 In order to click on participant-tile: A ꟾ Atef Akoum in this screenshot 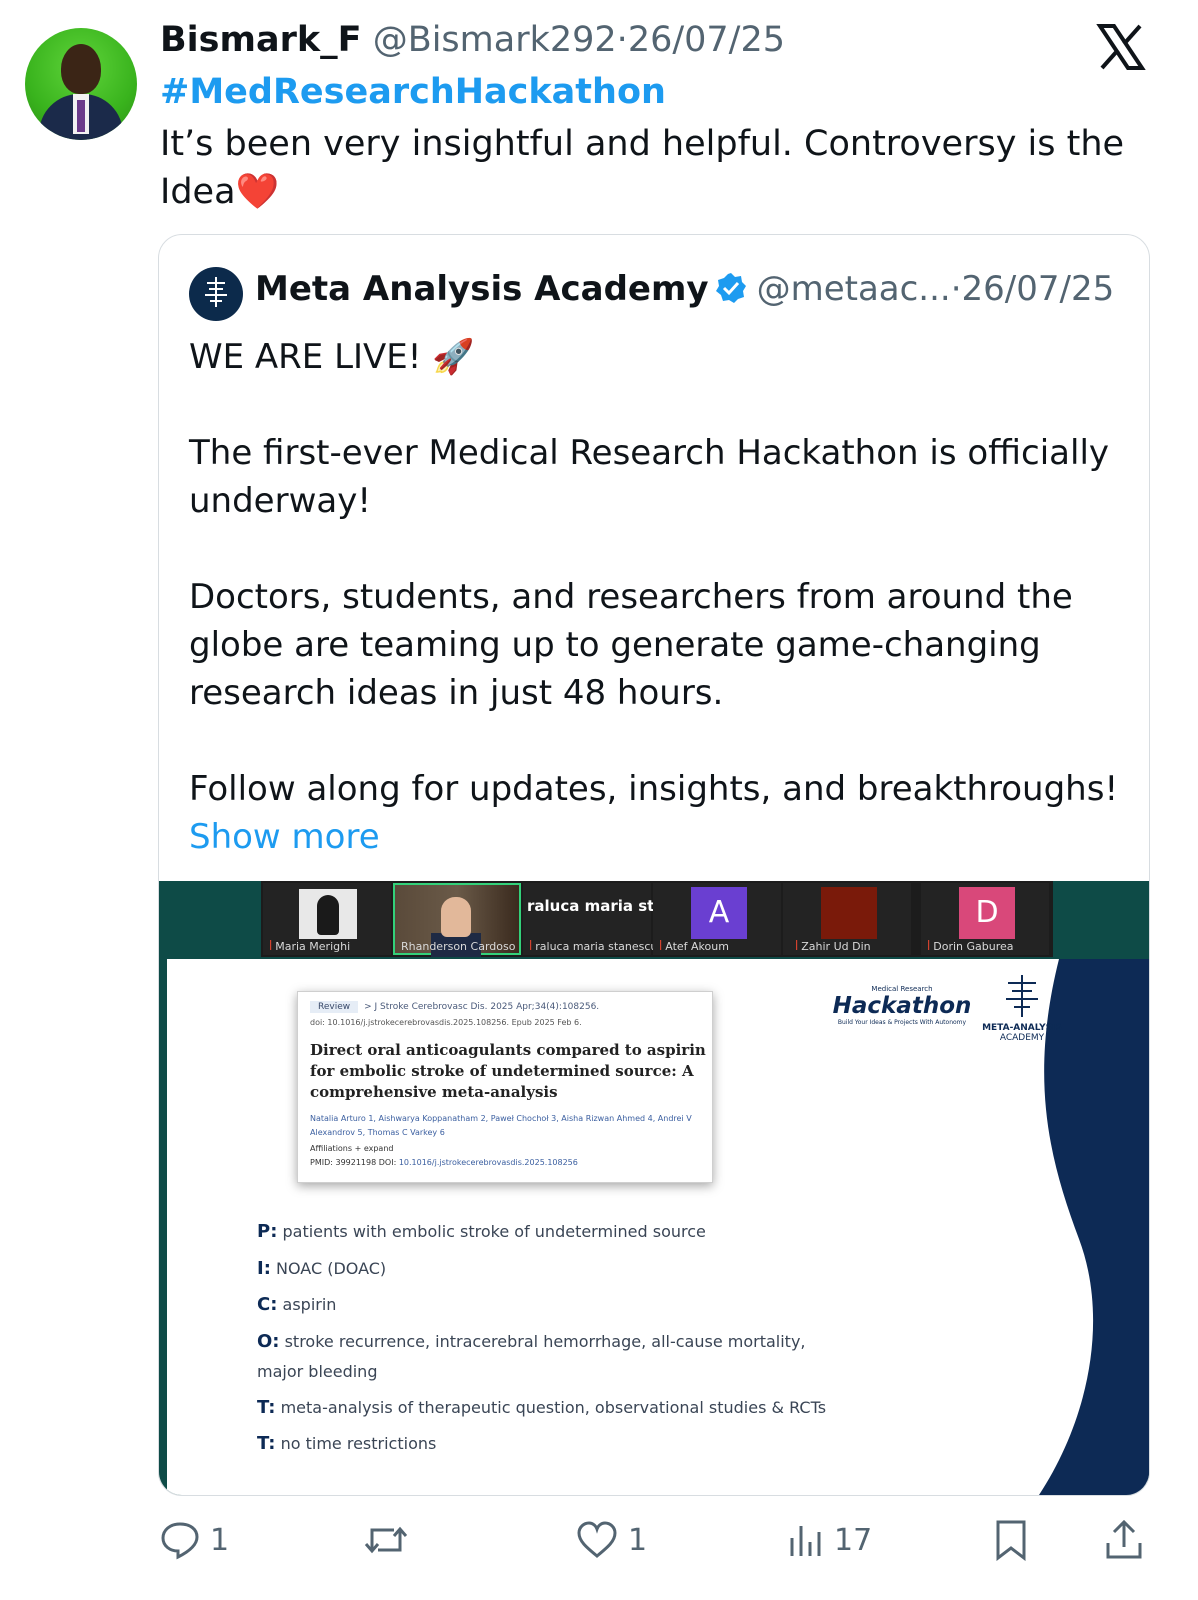, I will do `click(717, 919)`.